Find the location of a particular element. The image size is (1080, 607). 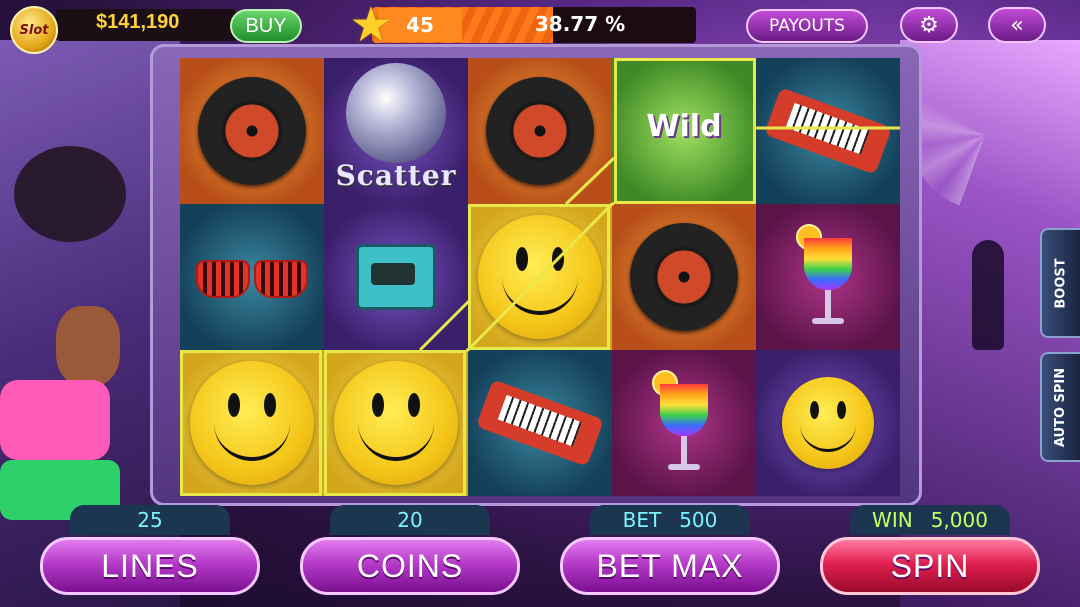

lines-value: 25 is located at coordinates (150, 520).